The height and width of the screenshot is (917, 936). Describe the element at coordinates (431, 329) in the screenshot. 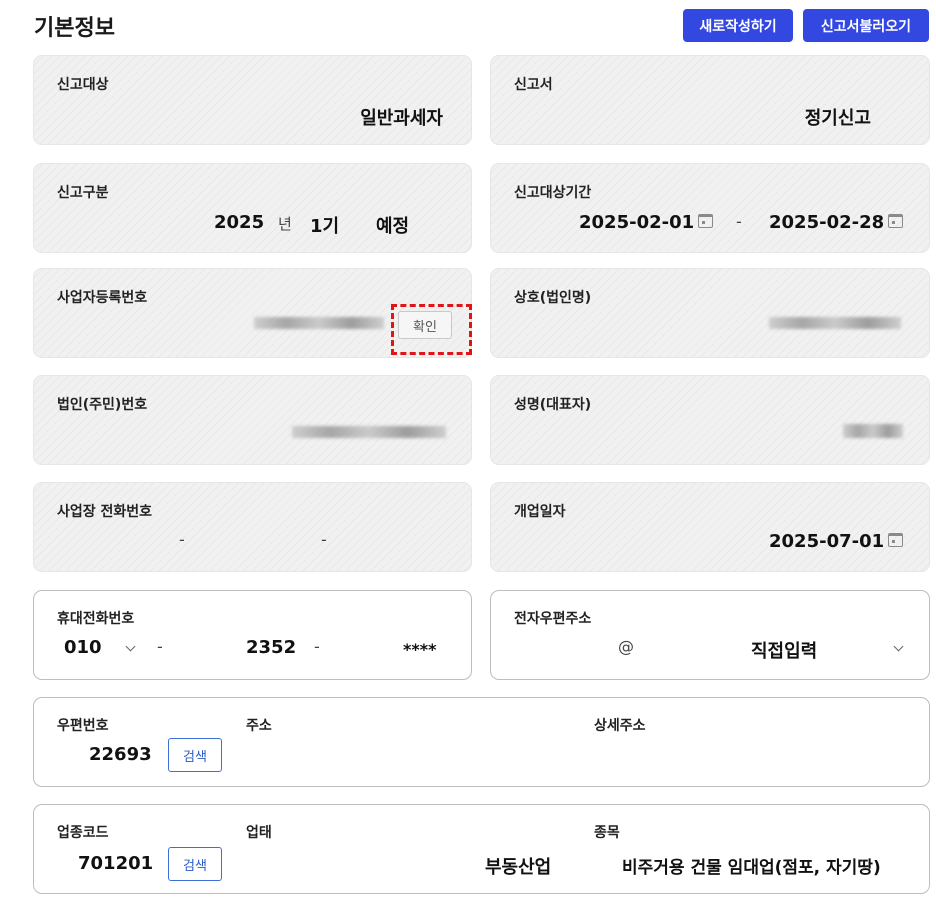

I see `highlight-box` at that location.